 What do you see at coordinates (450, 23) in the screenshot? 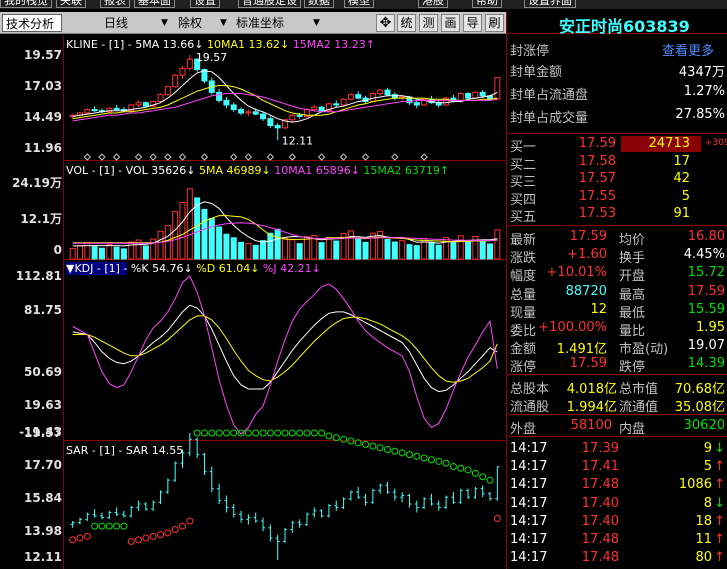
I see `draw-button: 画` at bounding box center [450, 23].